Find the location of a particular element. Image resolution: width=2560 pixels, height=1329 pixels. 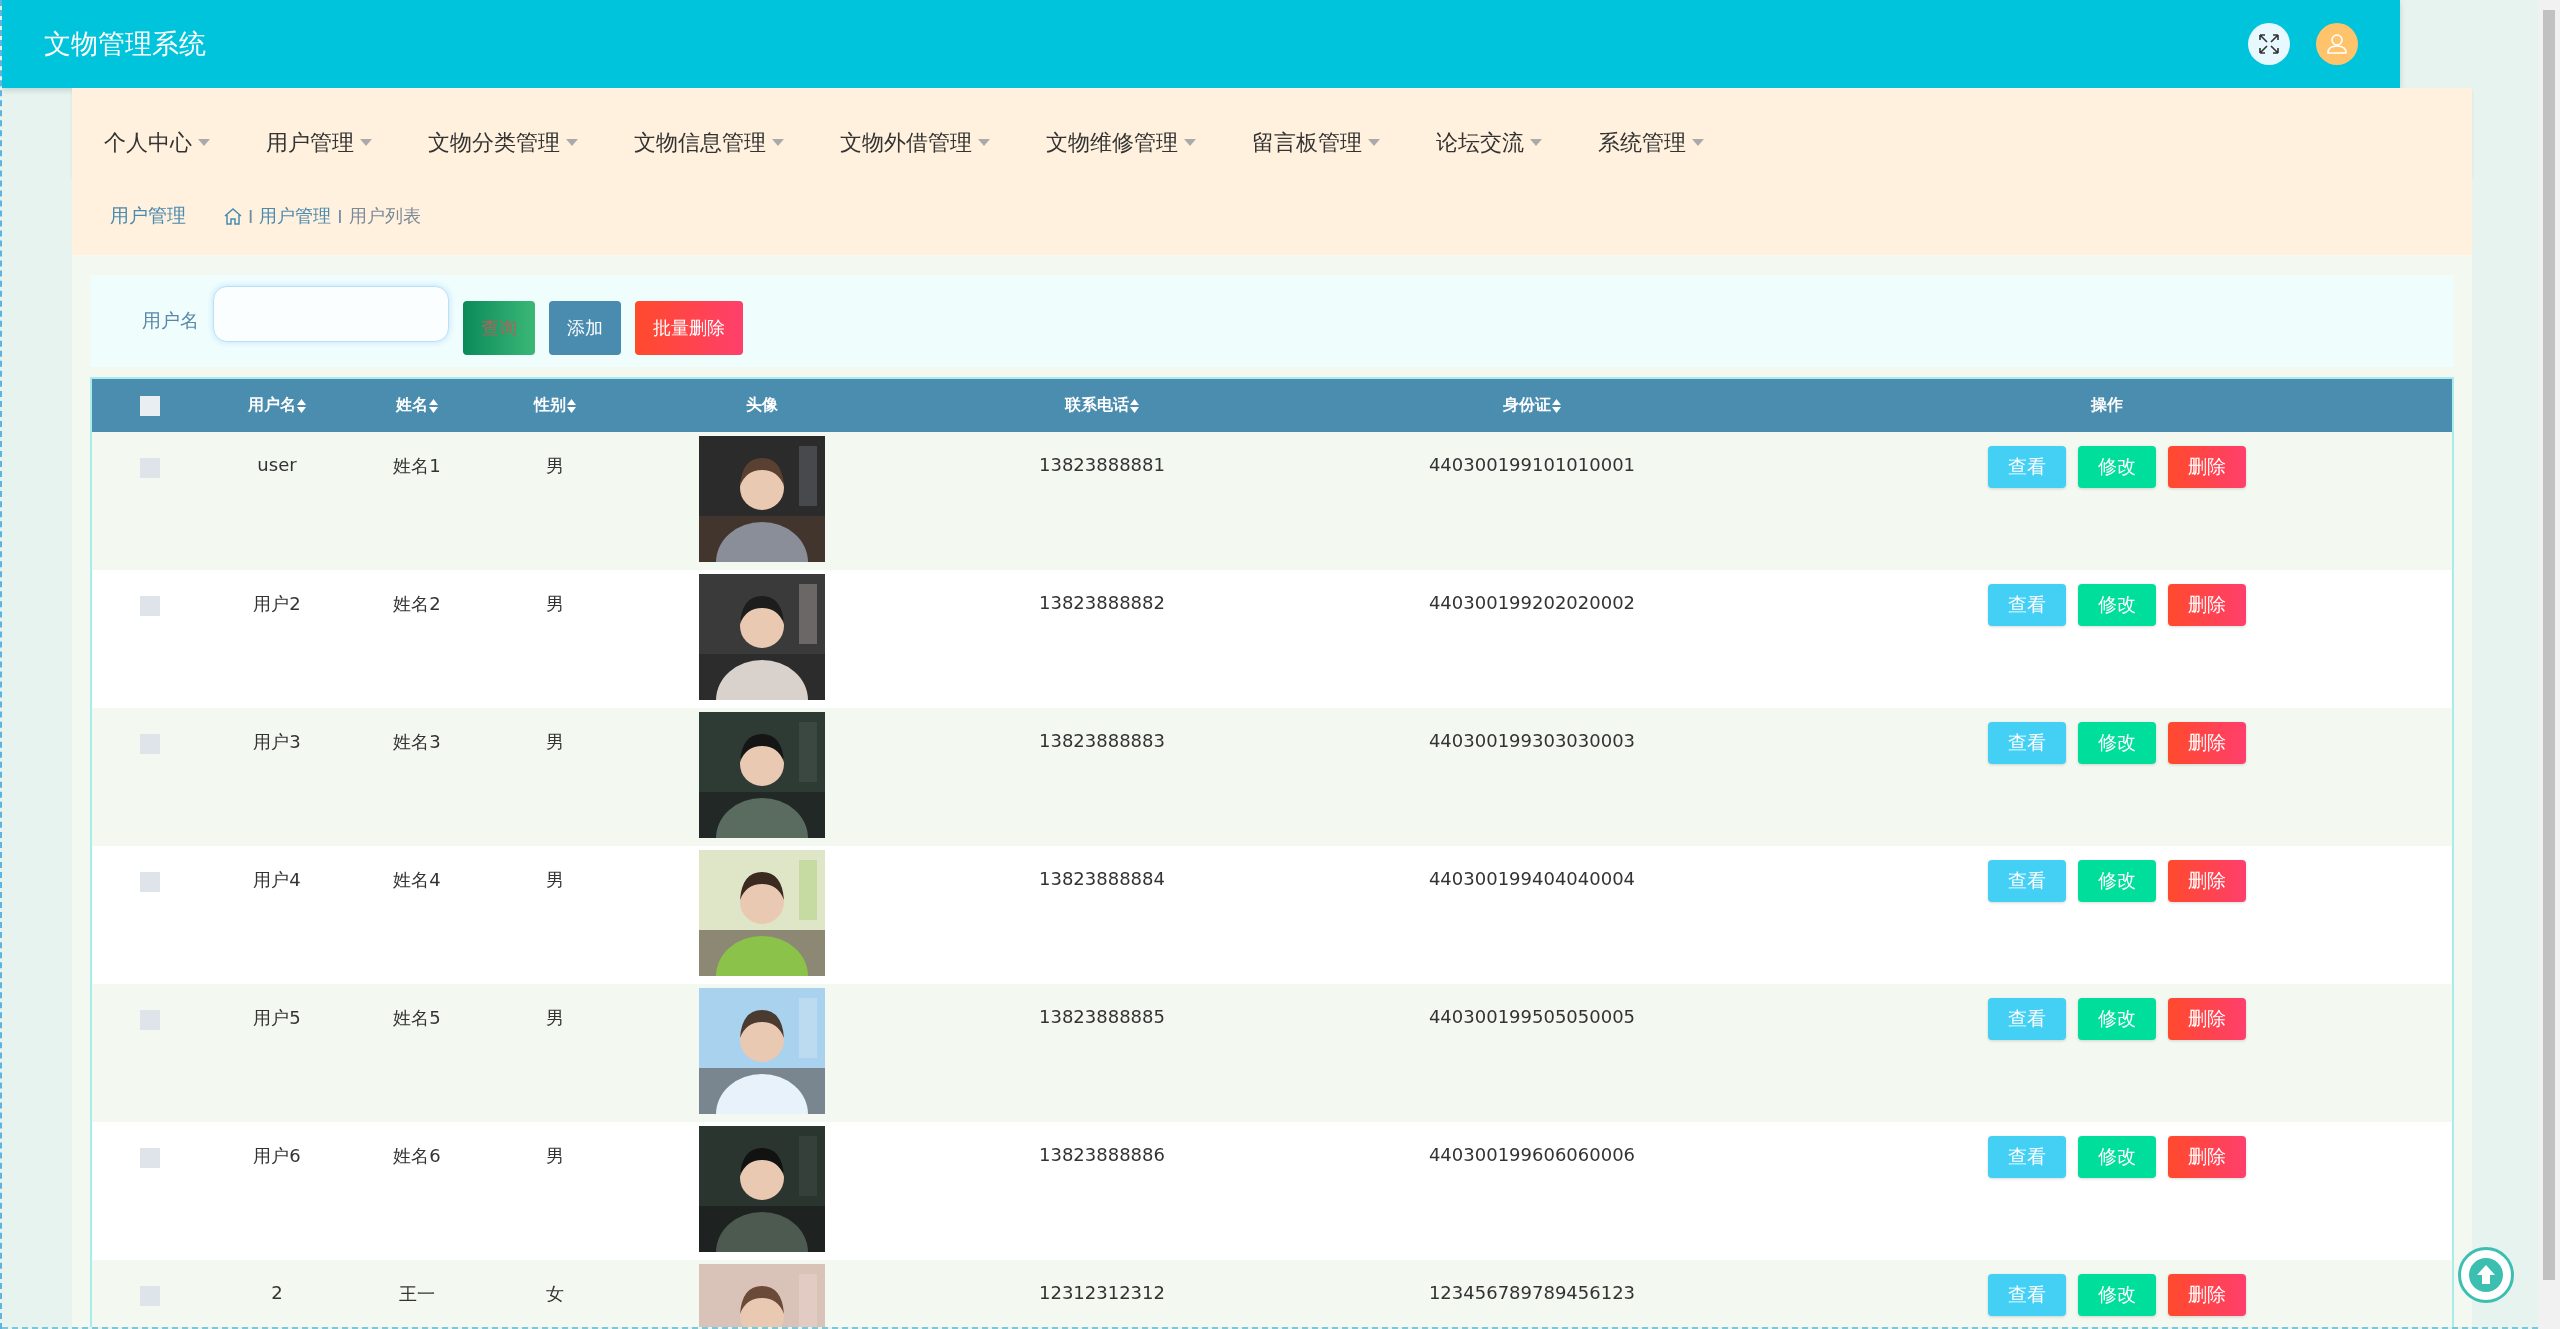

table-cell-text: 13823888882 is located at coordinates (1102, 602).